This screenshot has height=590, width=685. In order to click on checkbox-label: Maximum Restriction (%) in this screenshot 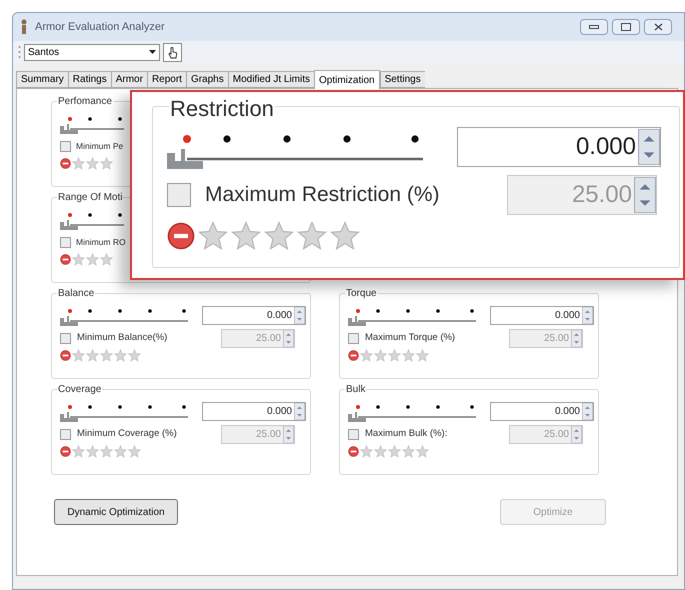, I will do `click(323, 195)`.